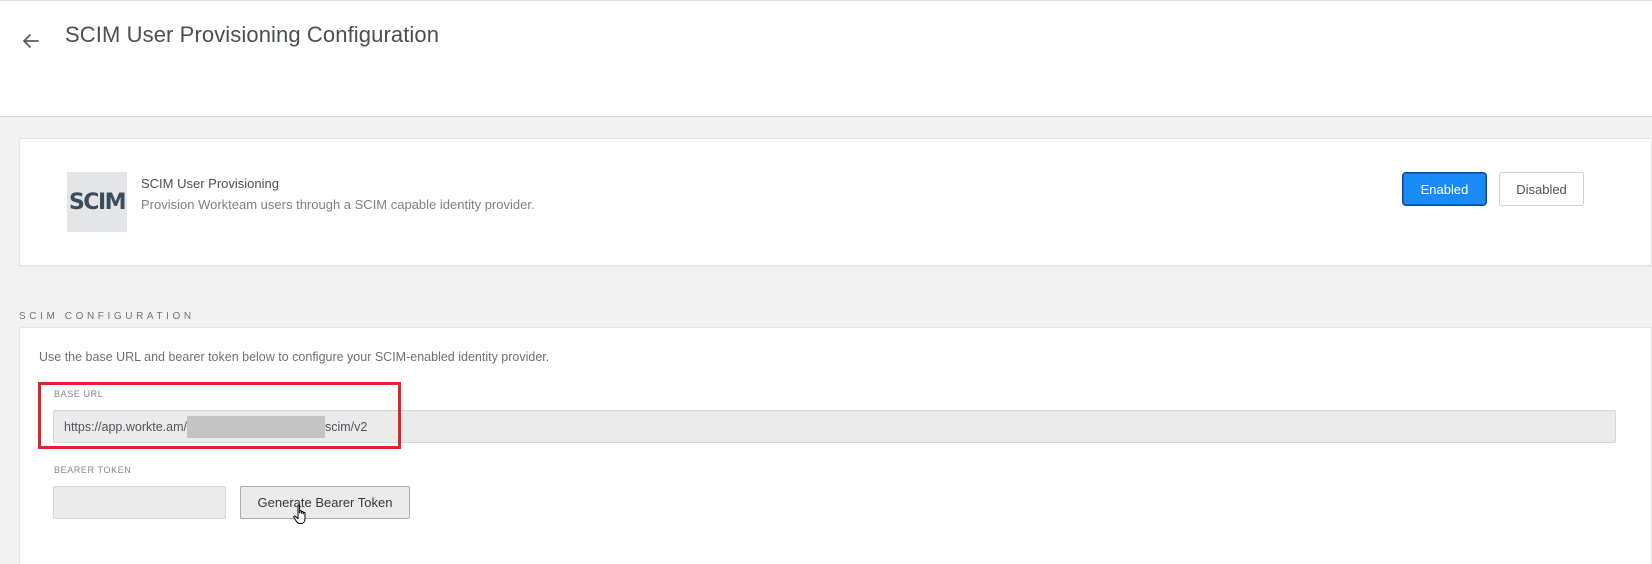  I want to click on base-url-field: https://app.workte.am/scim/v2, so click(834, 426).